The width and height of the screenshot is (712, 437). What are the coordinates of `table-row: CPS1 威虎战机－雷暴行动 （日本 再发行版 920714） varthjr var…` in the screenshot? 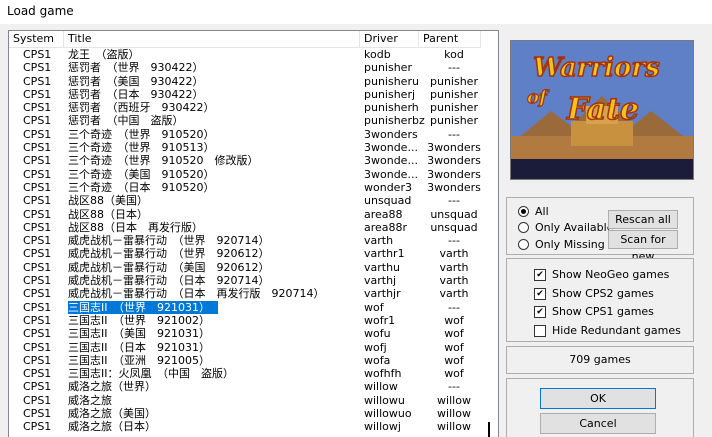 It's located at (245, 293).